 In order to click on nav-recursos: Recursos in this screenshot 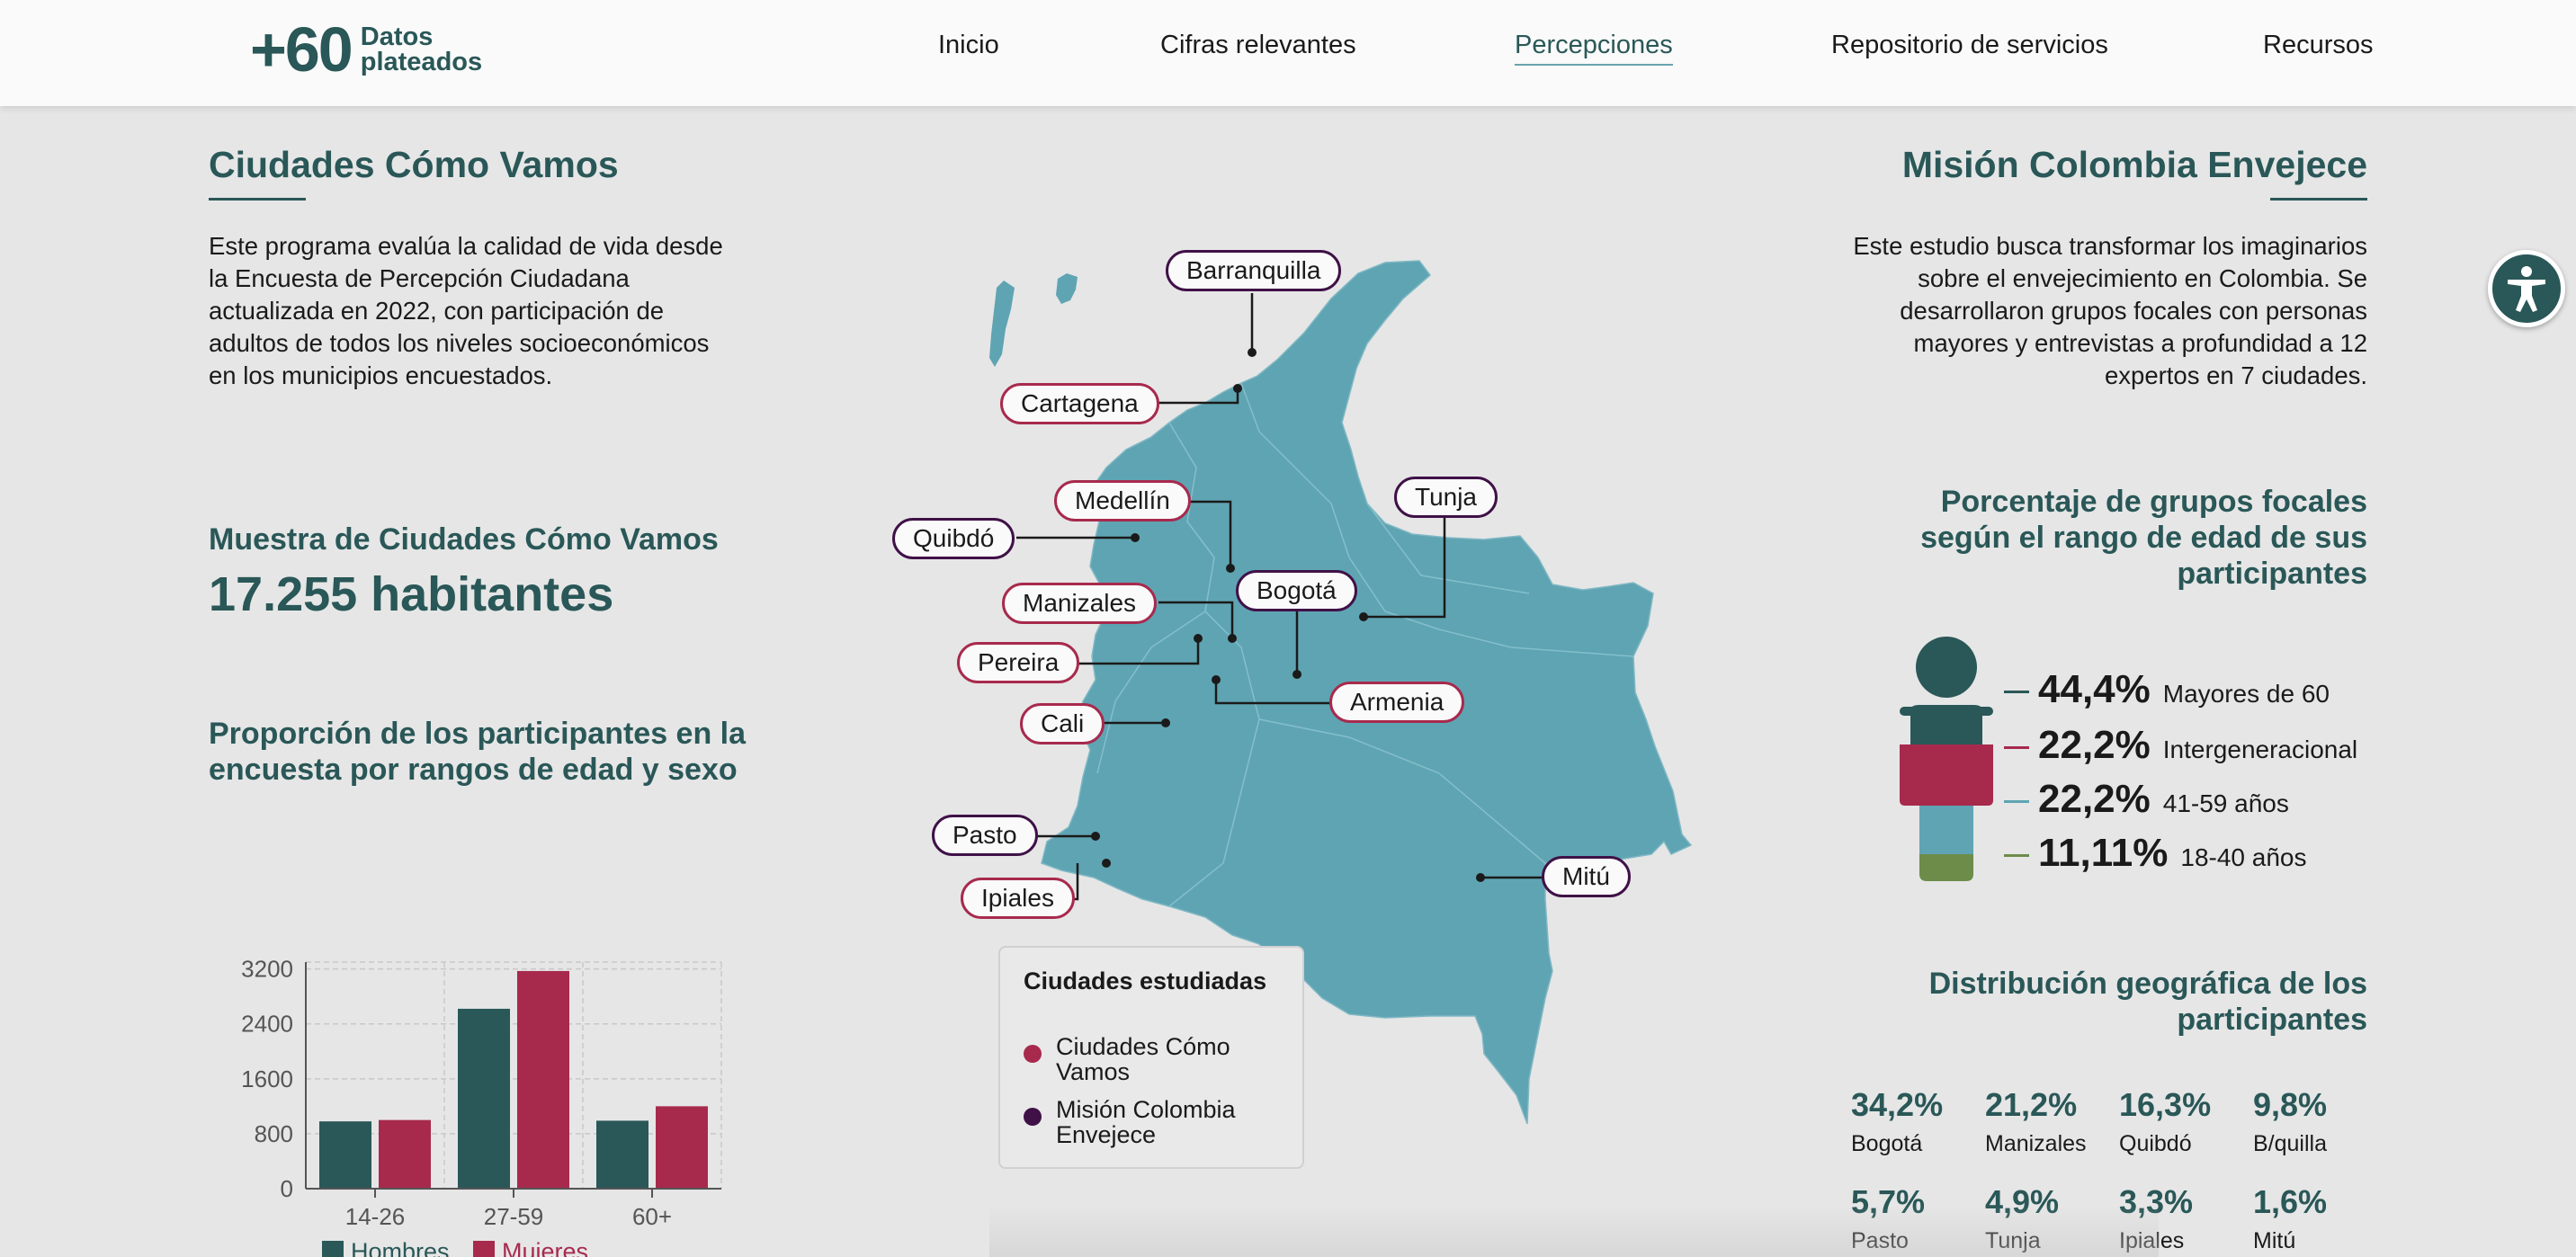, I will do `click(2318, 45)`.